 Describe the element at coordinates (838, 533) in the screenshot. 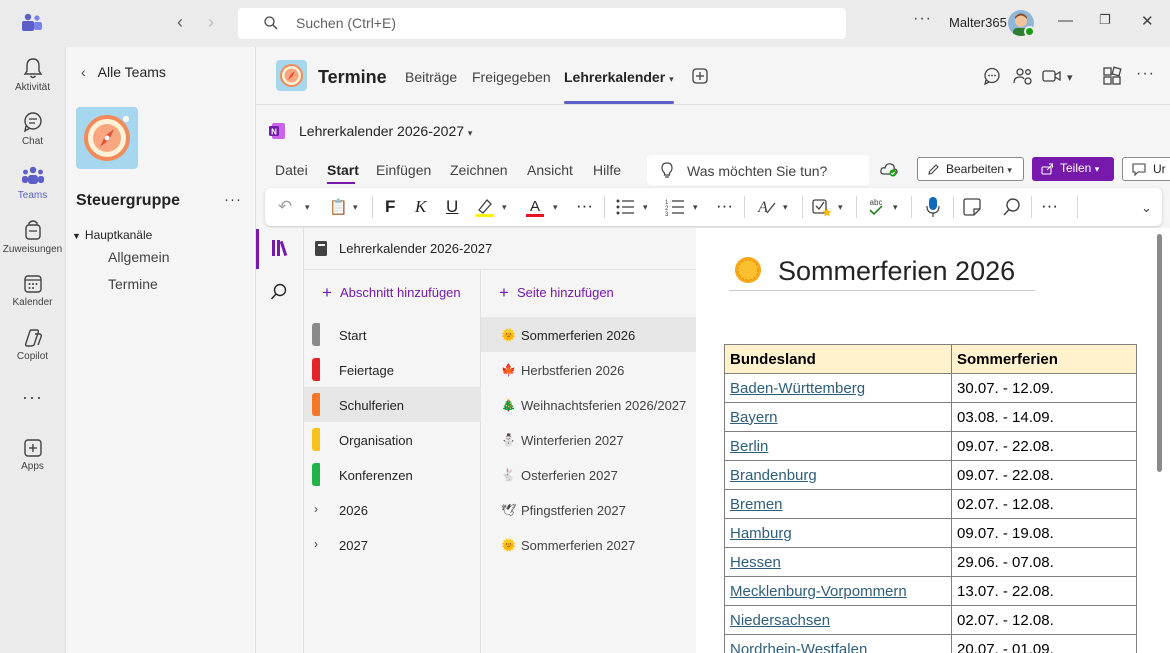

I see `state-link: Hamburg` at that location.